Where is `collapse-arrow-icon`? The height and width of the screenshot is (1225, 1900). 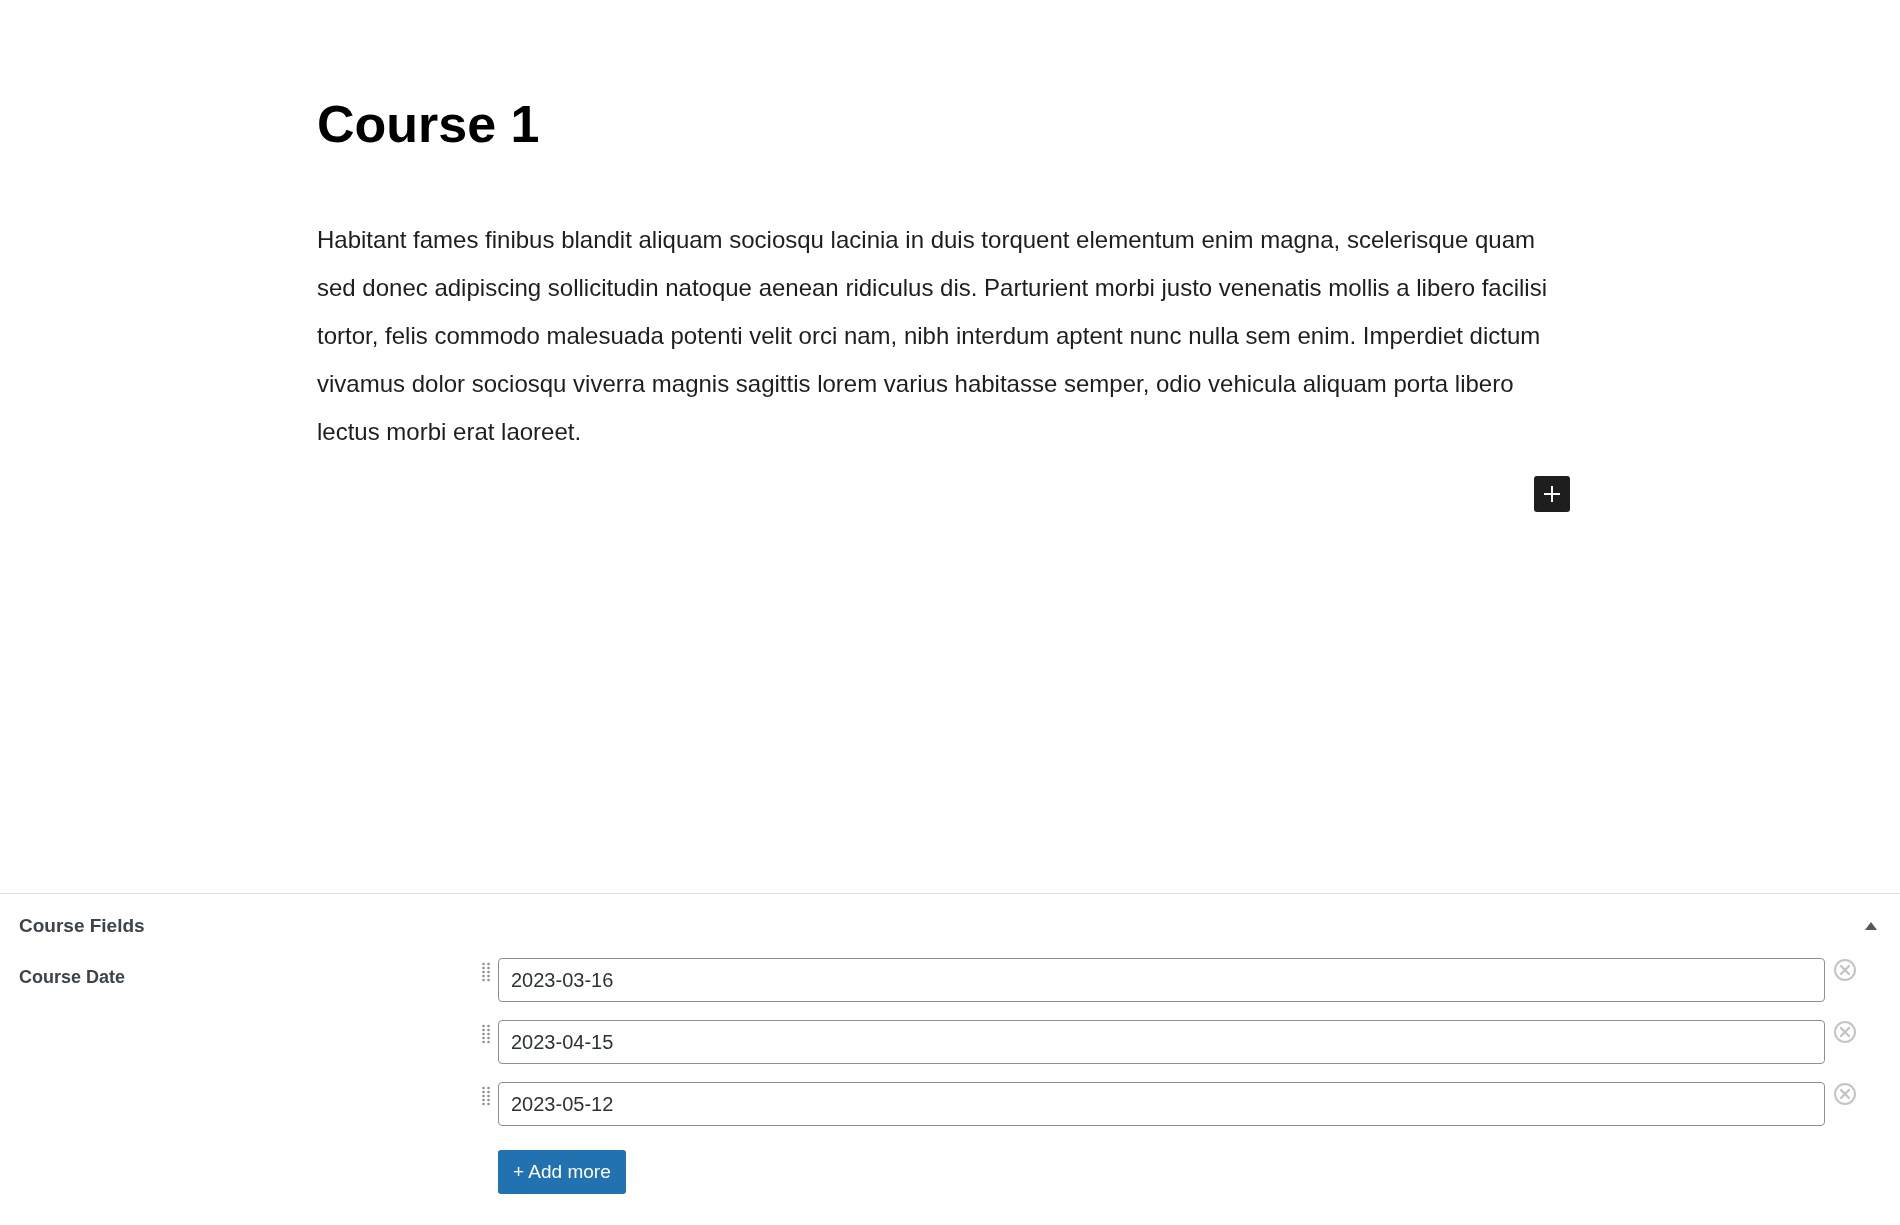 collapse-arrow-icon is located at coordinates (1871, 926).